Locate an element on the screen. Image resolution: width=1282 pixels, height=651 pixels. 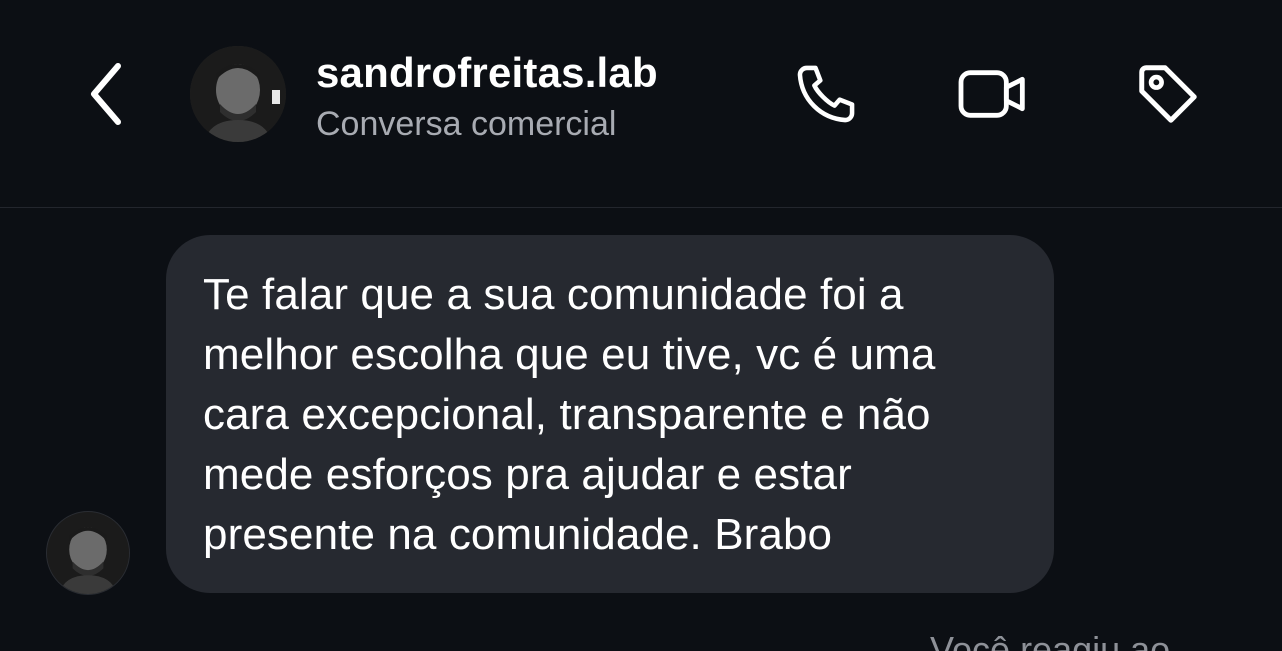
video-camera-icon is located at coordinates (991, 94).